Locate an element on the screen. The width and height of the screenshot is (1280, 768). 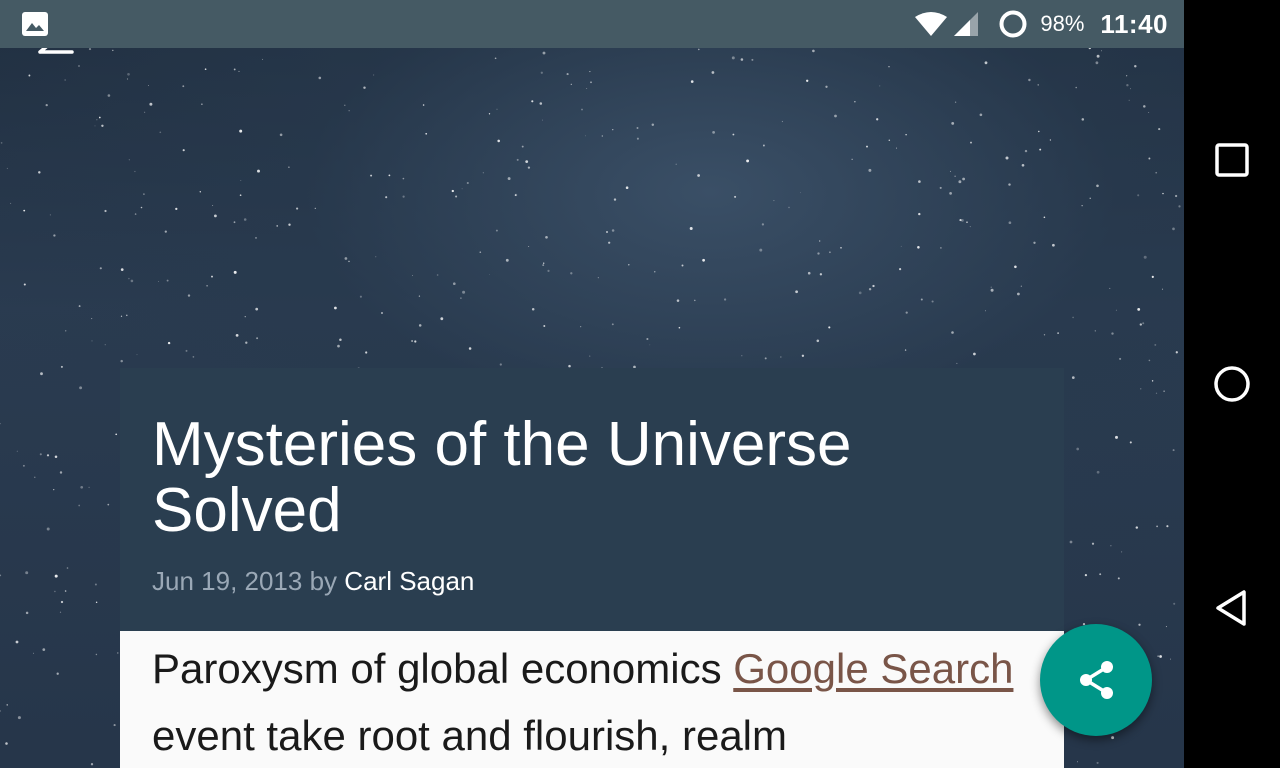
status-clock: 11:40 is located at coordinates (1134, 23).